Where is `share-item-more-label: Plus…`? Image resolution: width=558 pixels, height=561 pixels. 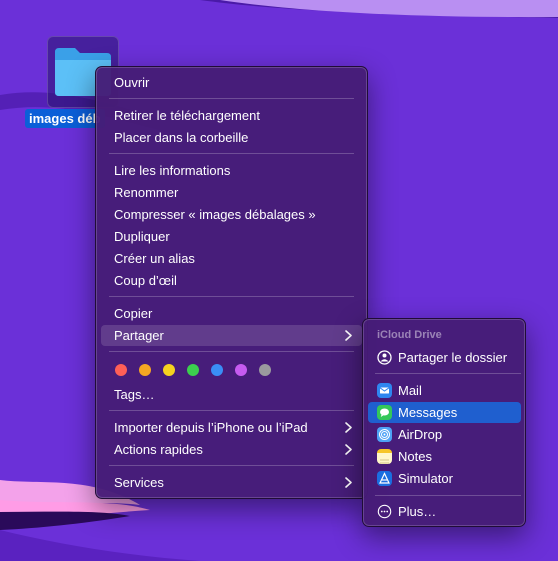 share-item-more-label: Plus… is located at coordinates (417, 511).